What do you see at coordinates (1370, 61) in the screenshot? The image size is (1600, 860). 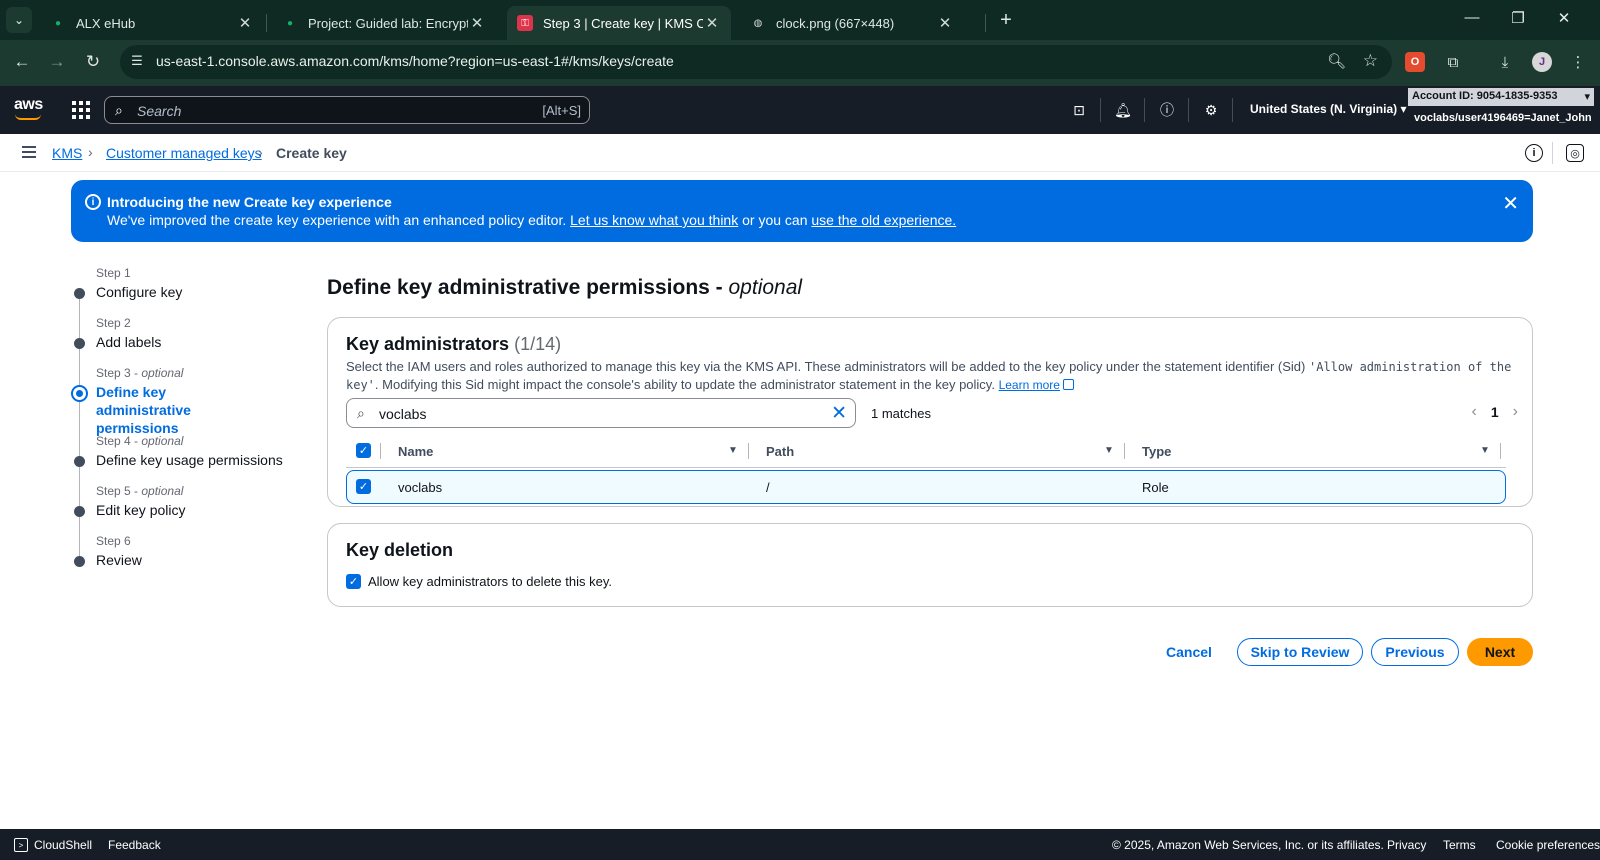 I see `bookmark-star-icon: ☆` at bounding box center [1370, 61].